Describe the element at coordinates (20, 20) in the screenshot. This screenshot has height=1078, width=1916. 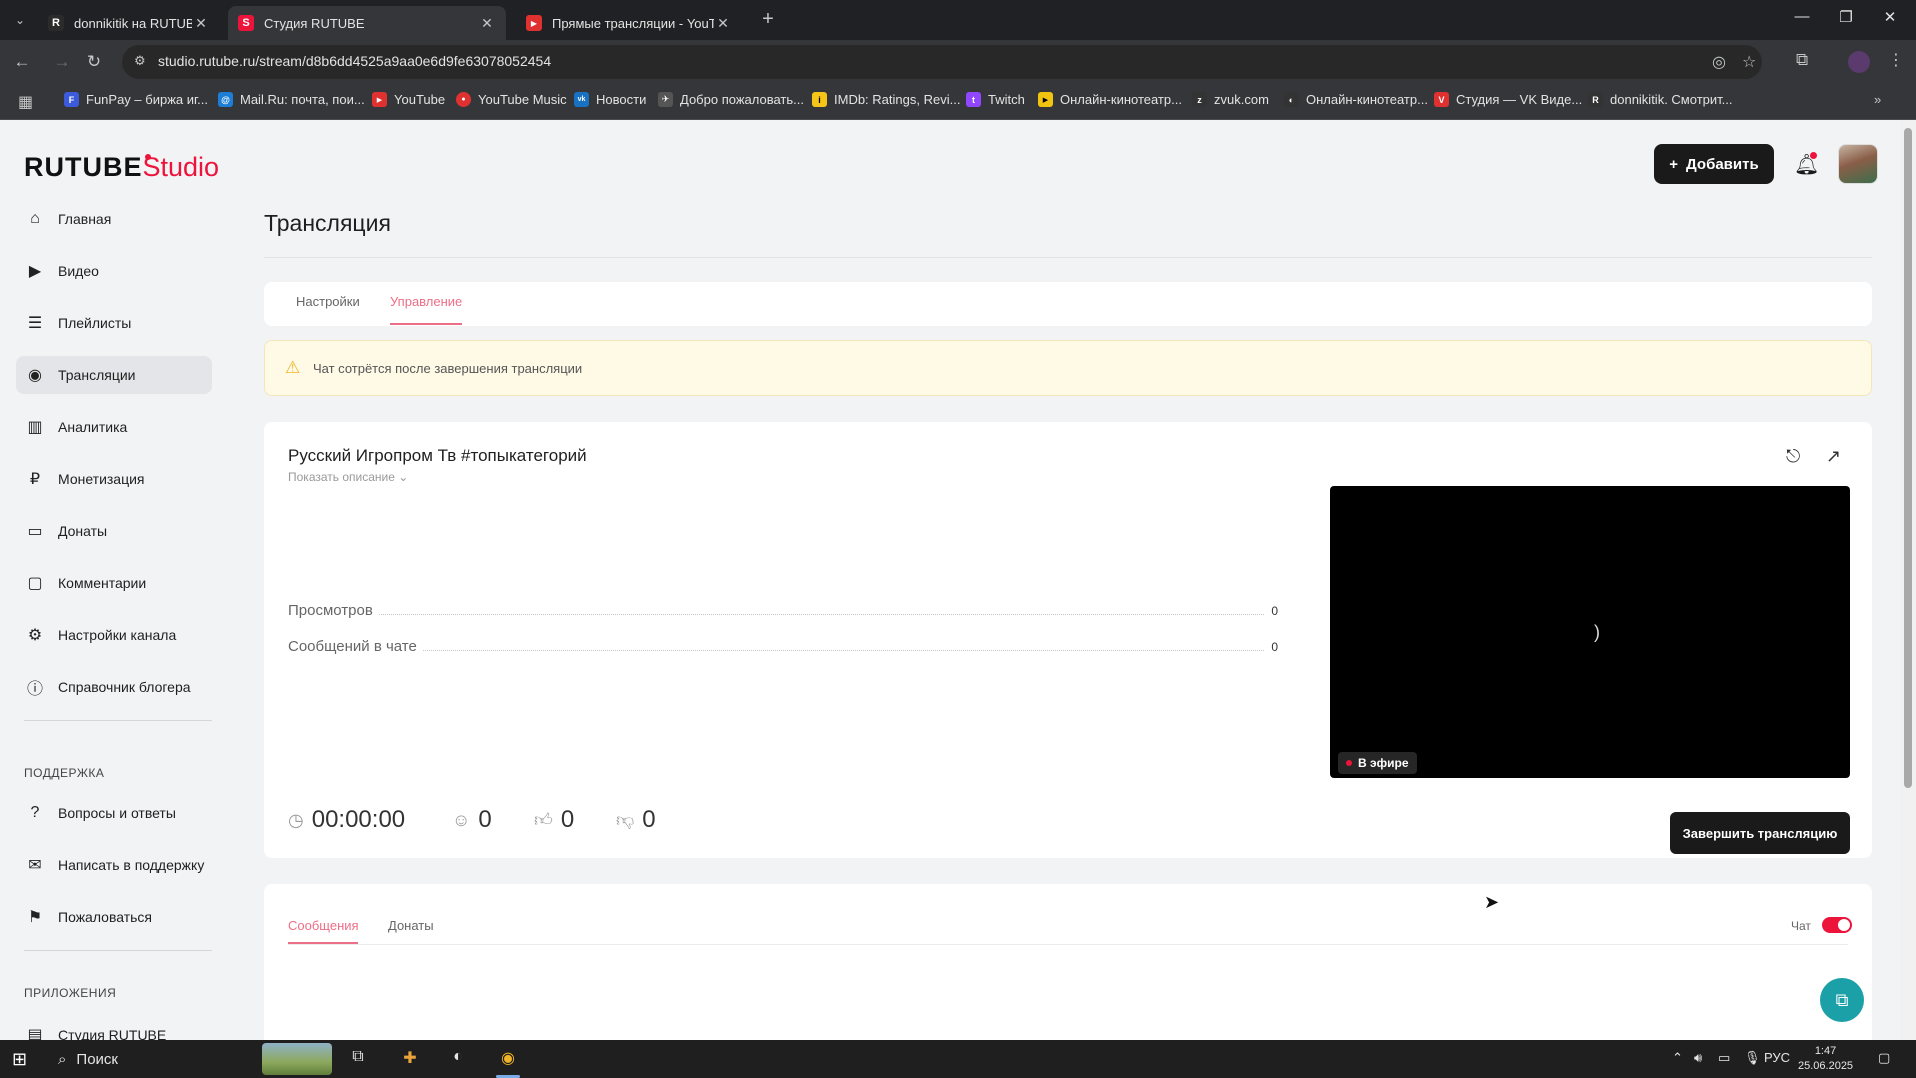
I see `tab-search-icon: ⌄` at that location.